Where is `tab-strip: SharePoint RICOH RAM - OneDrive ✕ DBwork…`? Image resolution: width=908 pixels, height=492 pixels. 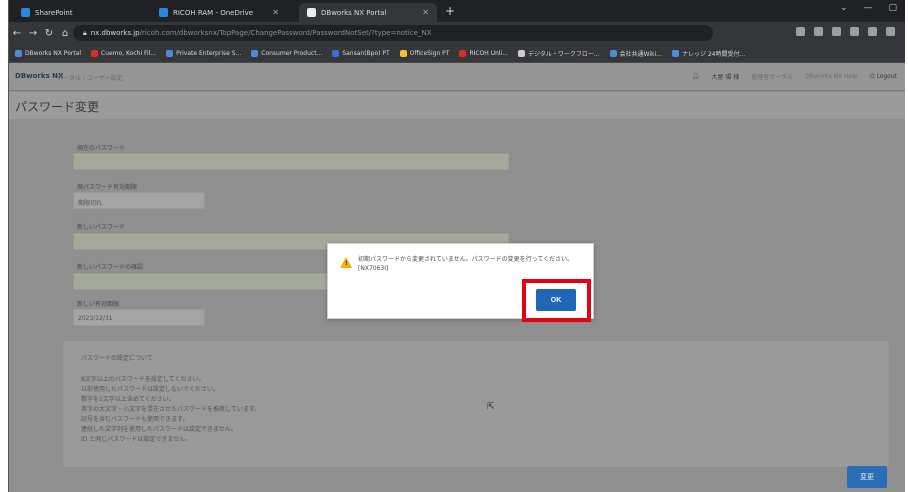
tab-strip: SharePoint RICOH RAM - OneDrive ✕ DBwork… is located at coordinates (457, 11).